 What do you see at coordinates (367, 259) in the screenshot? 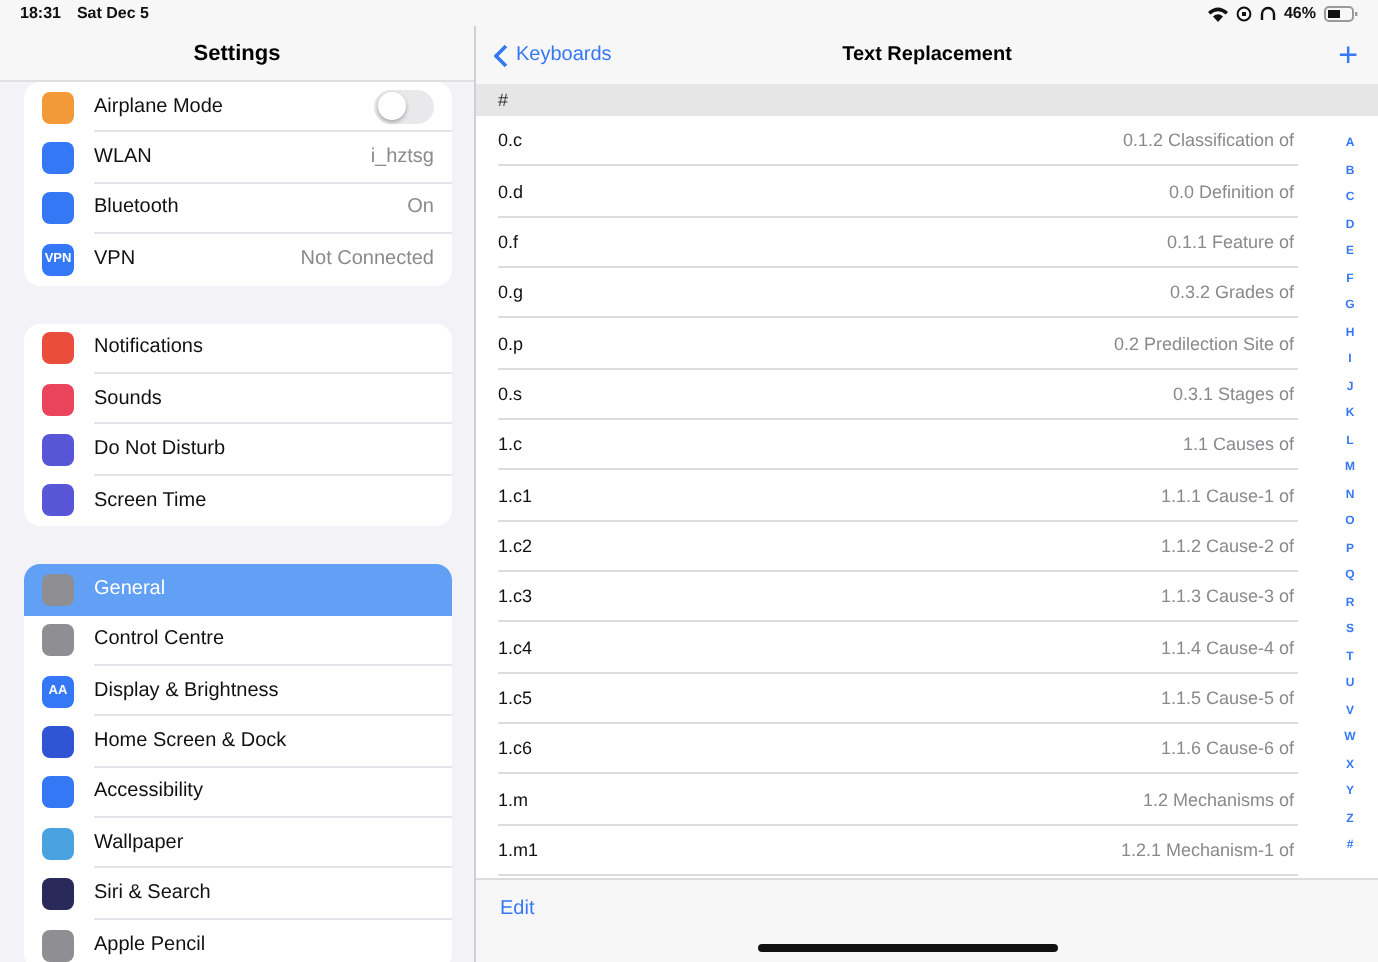
I see `item-value: Not Connected` at bounding box center [367, 259].